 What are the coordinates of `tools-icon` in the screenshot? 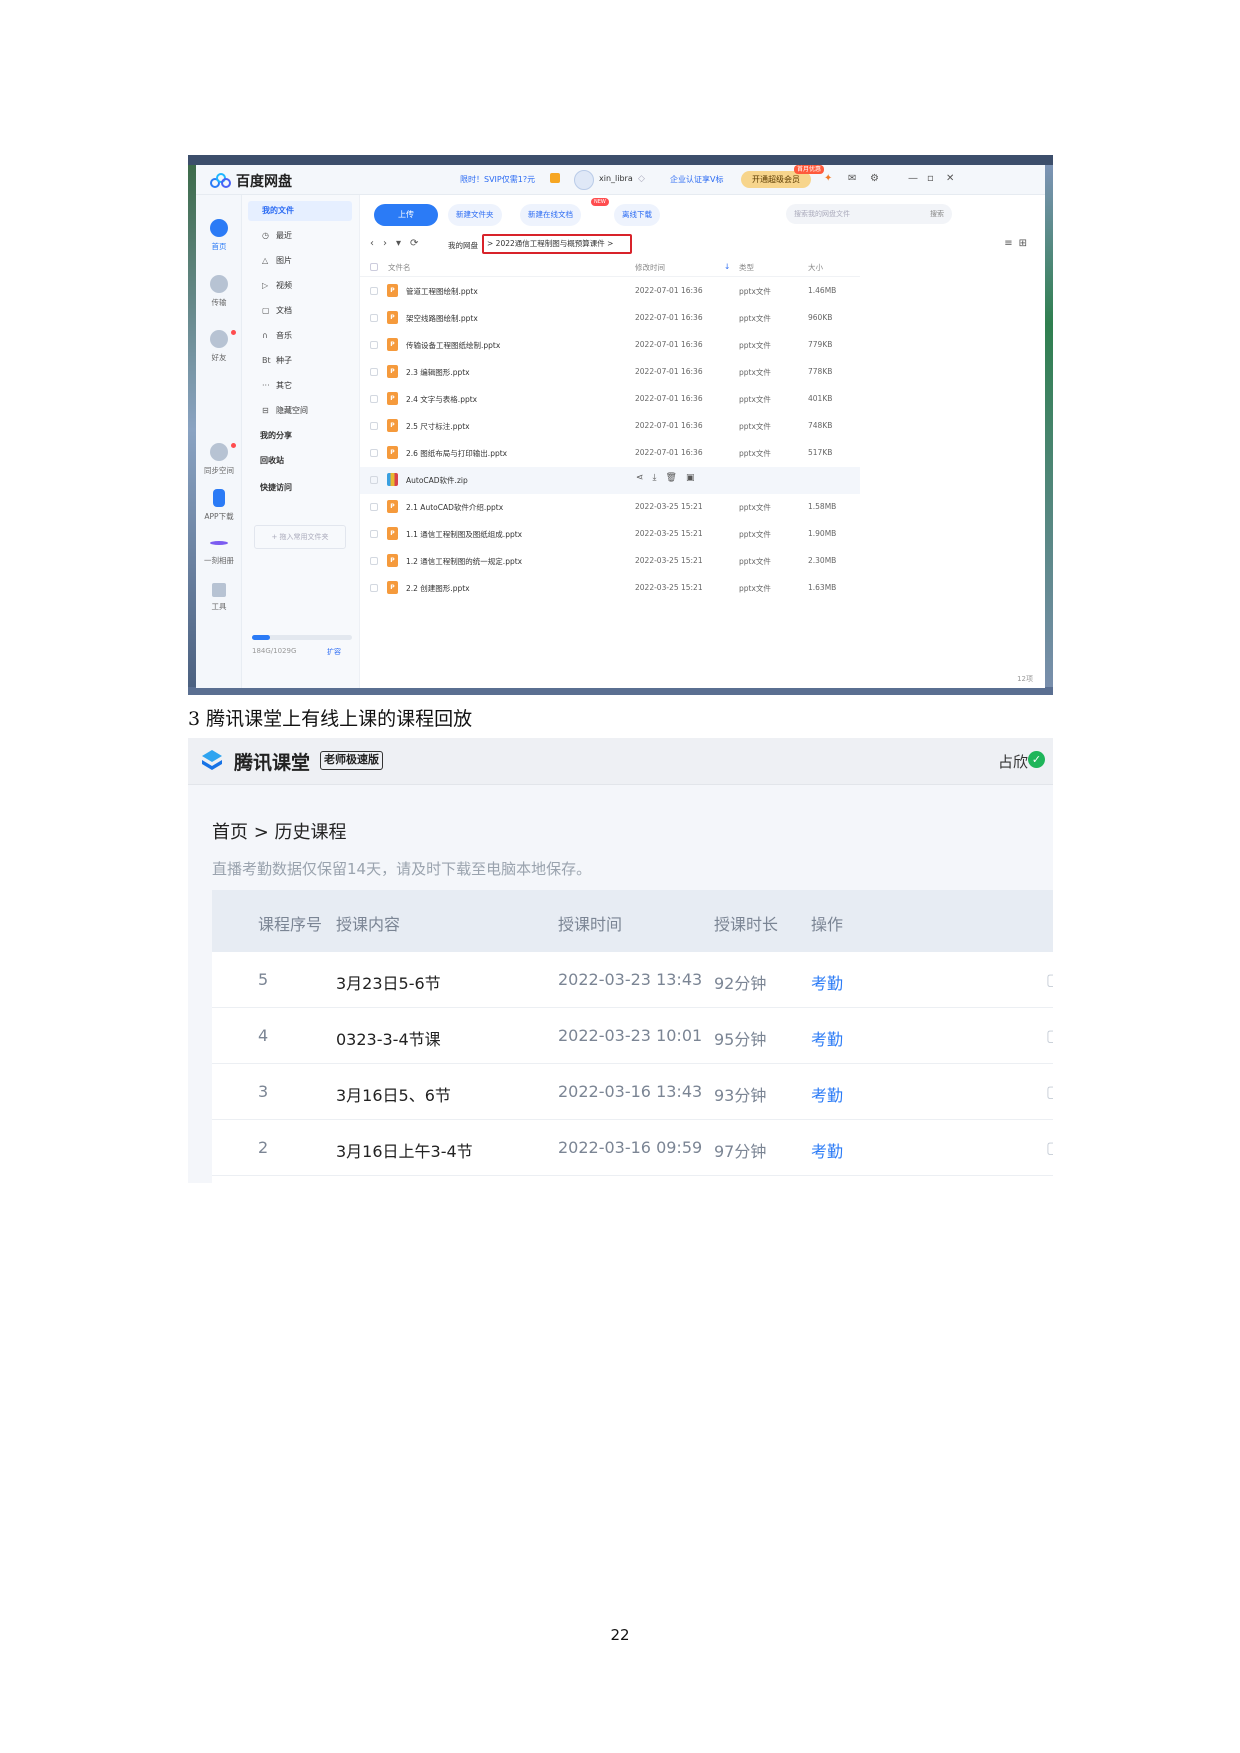 It's located at (219, 590).